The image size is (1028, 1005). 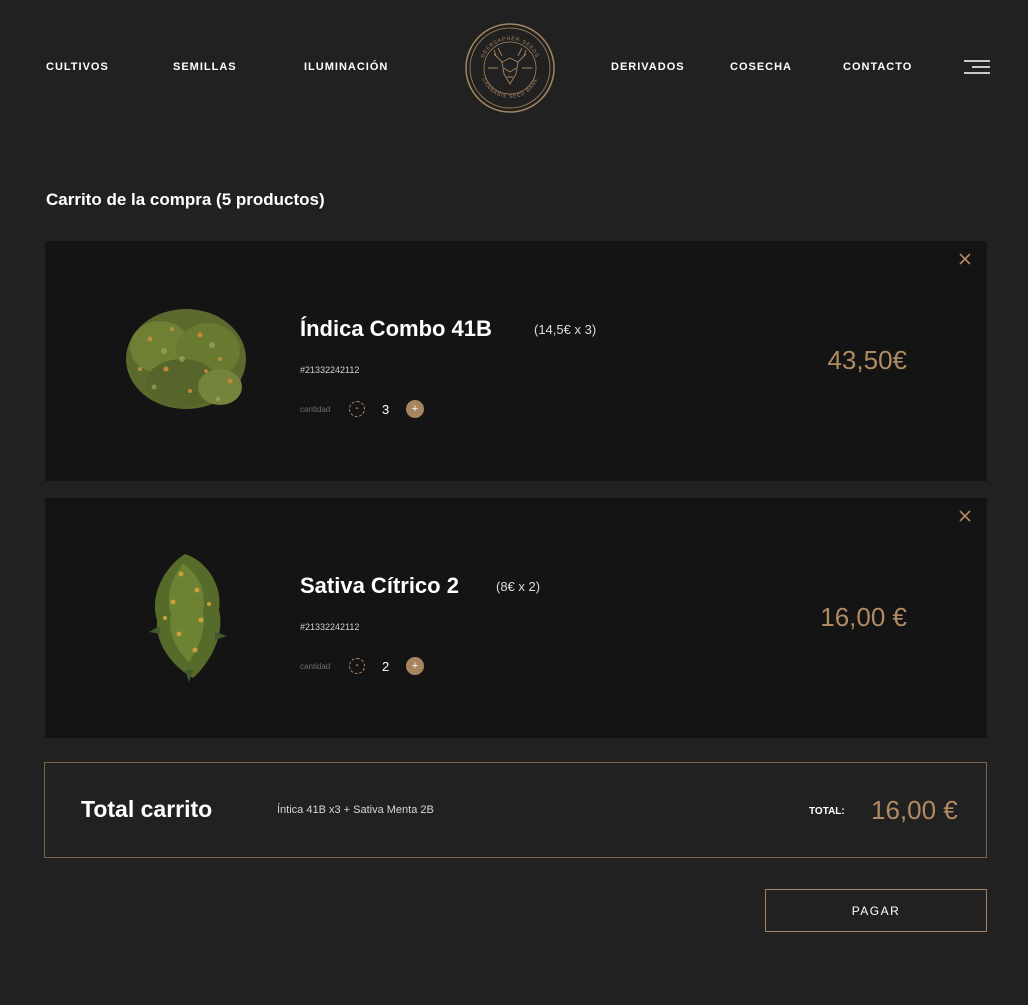 What do you see at coordinates (565, 329) in the screenshot?
I see `unit-price: (14,5€ x 3)` at bounding box center [565, 329].